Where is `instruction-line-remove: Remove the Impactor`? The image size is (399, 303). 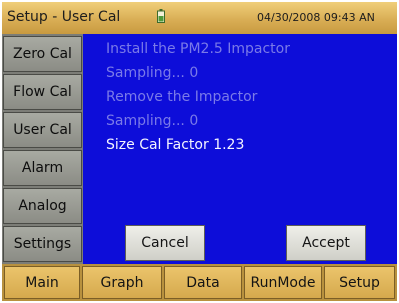
instruction-line-remove: Remove the Impactor is located at coordinates (182, 97).